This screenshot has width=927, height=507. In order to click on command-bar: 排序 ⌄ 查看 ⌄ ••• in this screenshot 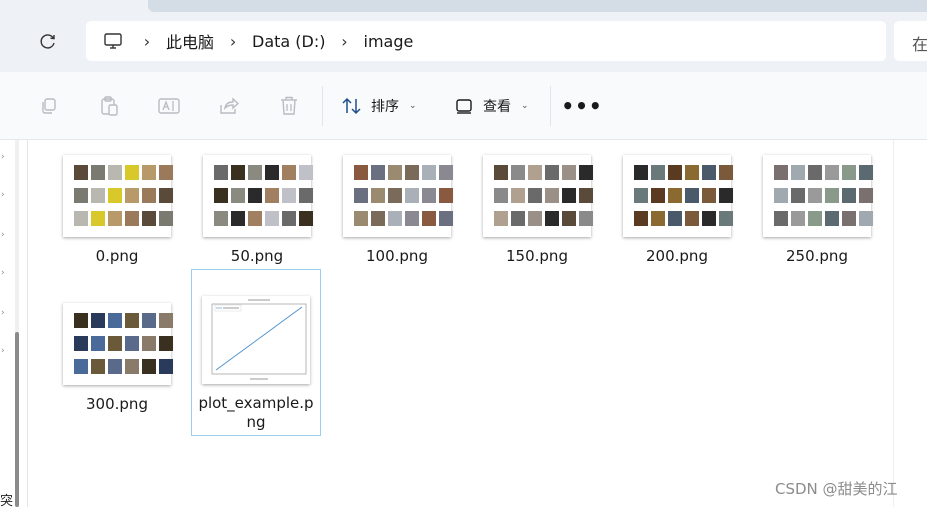, I will do `click(463, 106)`.